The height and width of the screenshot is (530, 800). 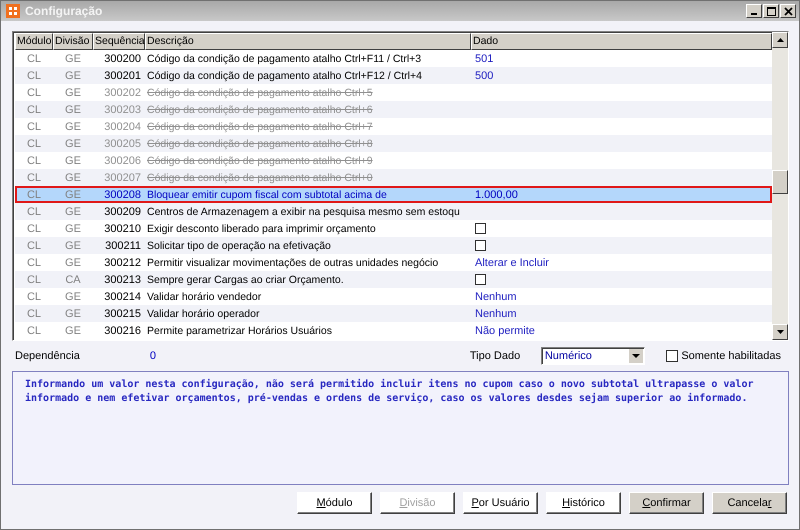 What do you see at coordinates (122, 58) in the screenshot?
I see `table-cell-text: 300200` at bounding box center [122, 58].